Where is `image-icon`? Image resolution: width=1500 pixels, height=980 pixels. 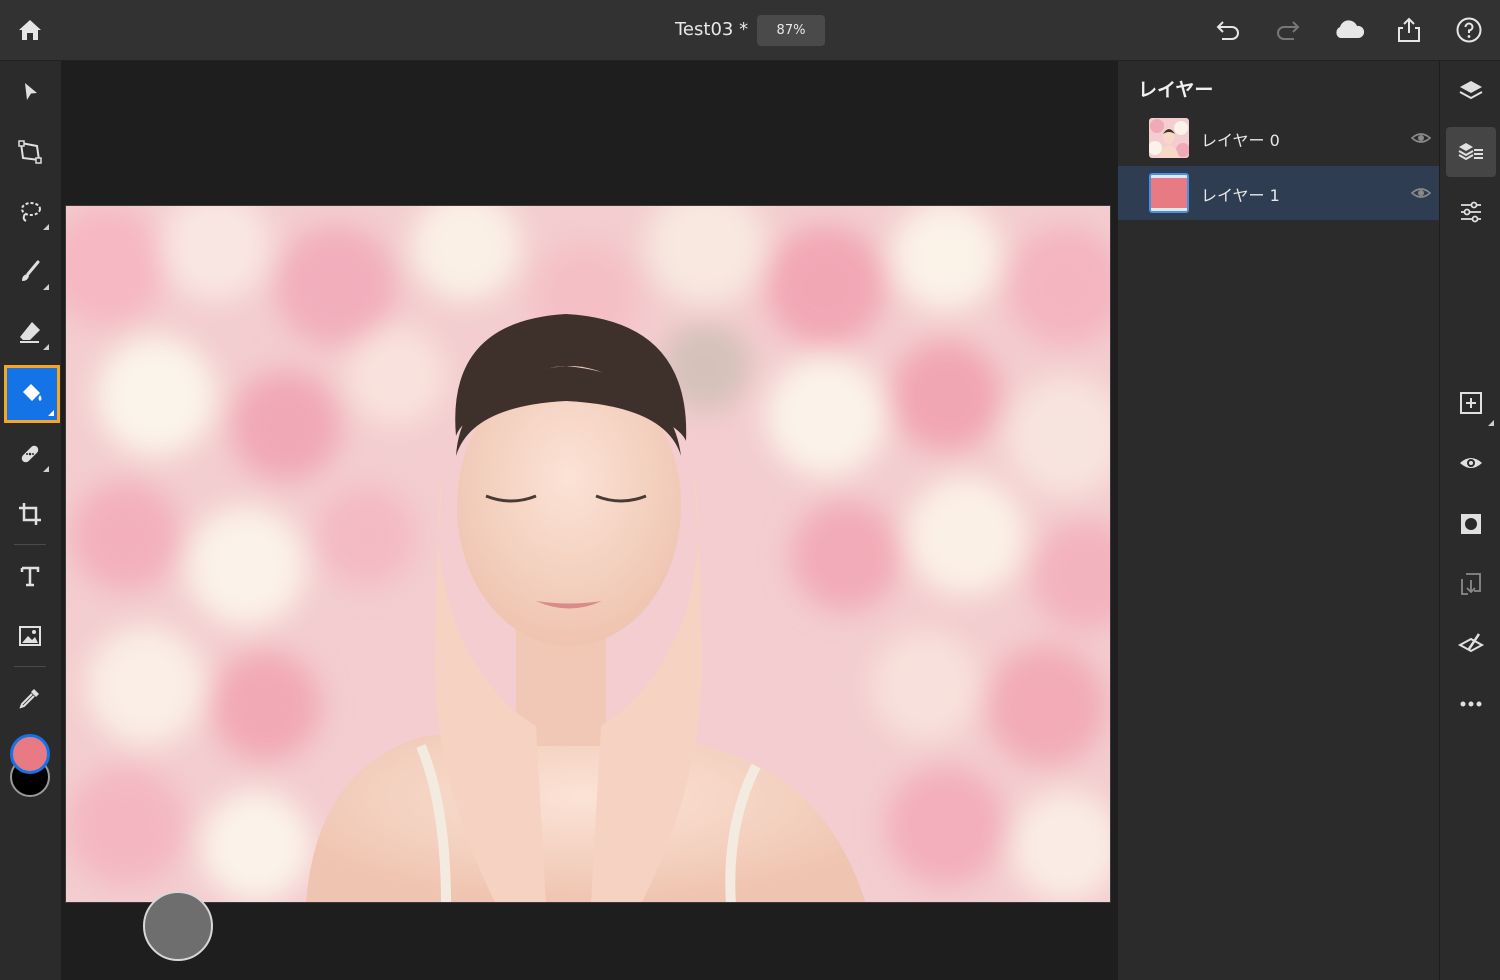
image-icon is located at coordinates (30, 636).